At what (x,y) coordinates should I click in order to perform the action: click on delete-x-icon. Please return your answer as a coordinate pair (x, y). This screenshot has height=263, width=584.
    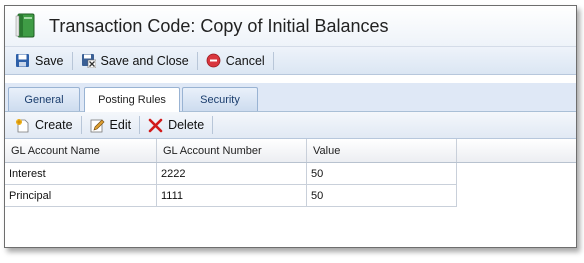
    Looking at the image, I should click on (155, 125).